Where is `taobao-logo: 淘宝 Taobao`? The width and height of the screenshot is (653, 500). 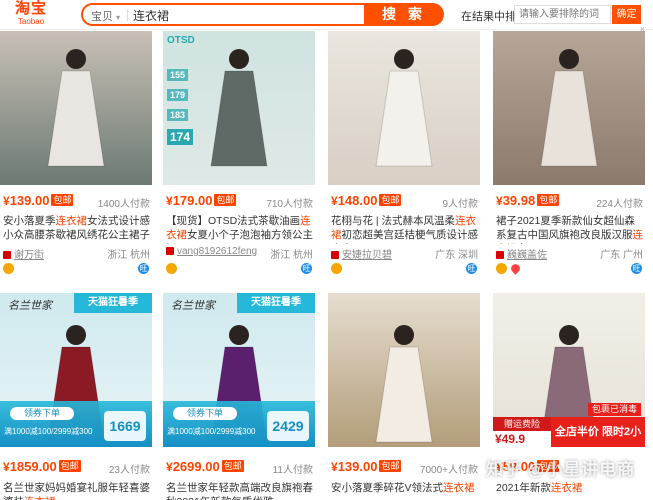
taobao-logo: 淘宝 Taobao is located at coordinates (31, 15).